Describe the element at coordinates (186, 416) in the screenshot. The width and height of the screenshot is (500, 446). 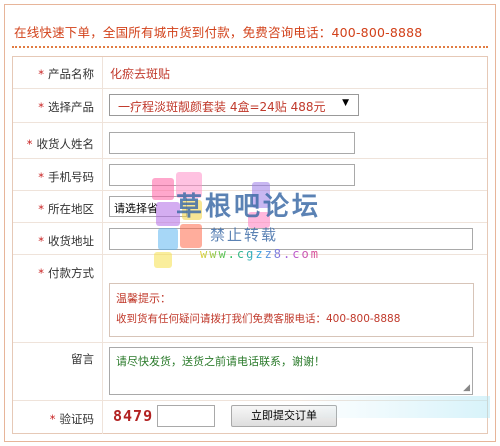
I see `captcha-input` at that location.